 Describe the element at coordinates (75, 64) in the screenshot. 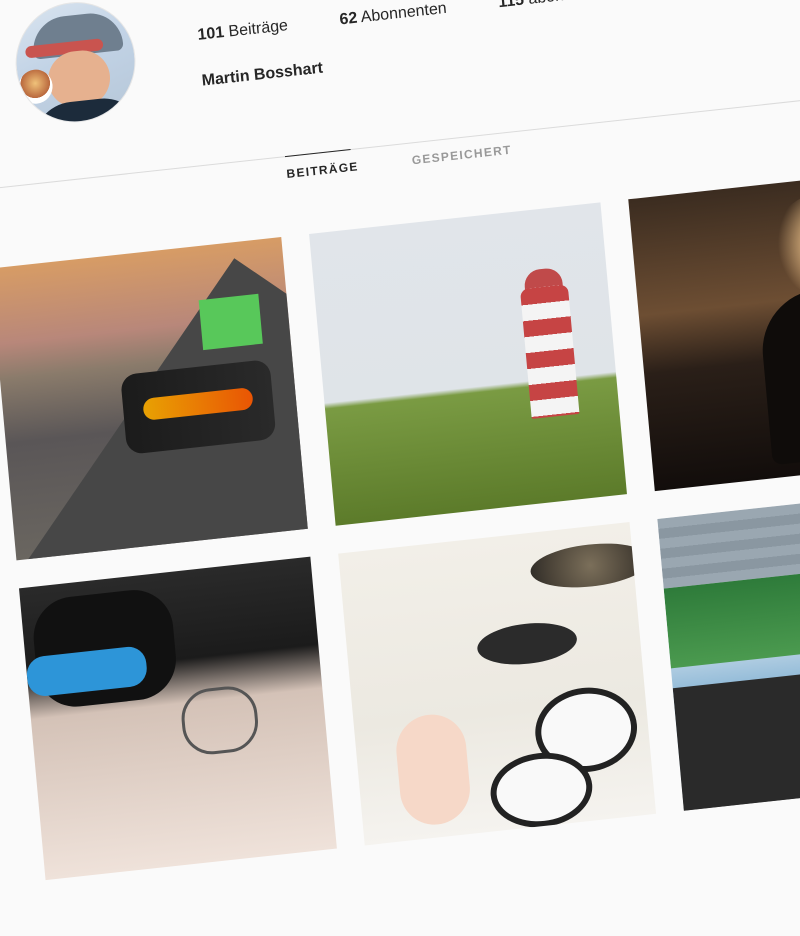

I see `avatar` at that location.